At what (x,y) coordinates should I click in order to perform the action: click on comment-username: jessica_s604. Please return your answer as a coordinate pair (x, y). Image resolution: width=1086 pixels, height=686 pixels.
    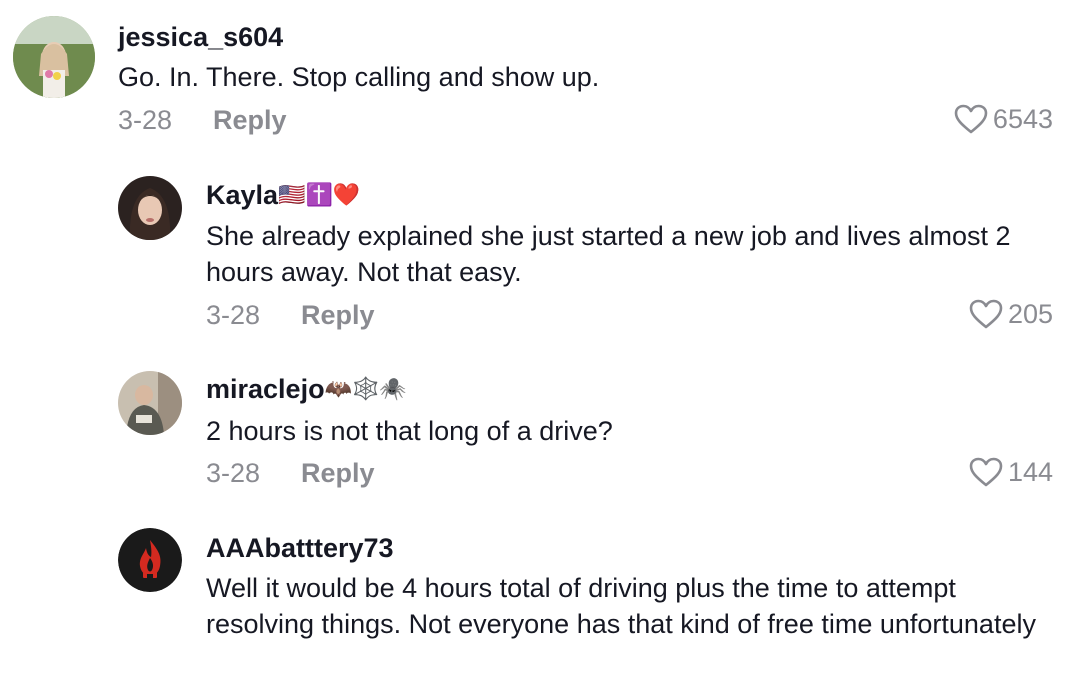
    Looking at the image, I should click on (200, 37).